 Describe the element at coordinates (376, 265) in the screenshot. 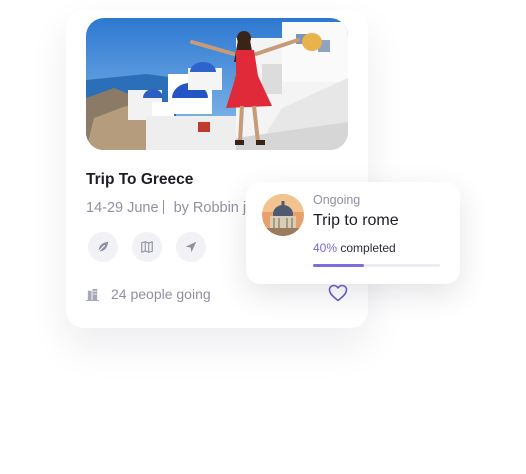

I see `progress-bar` at that location.